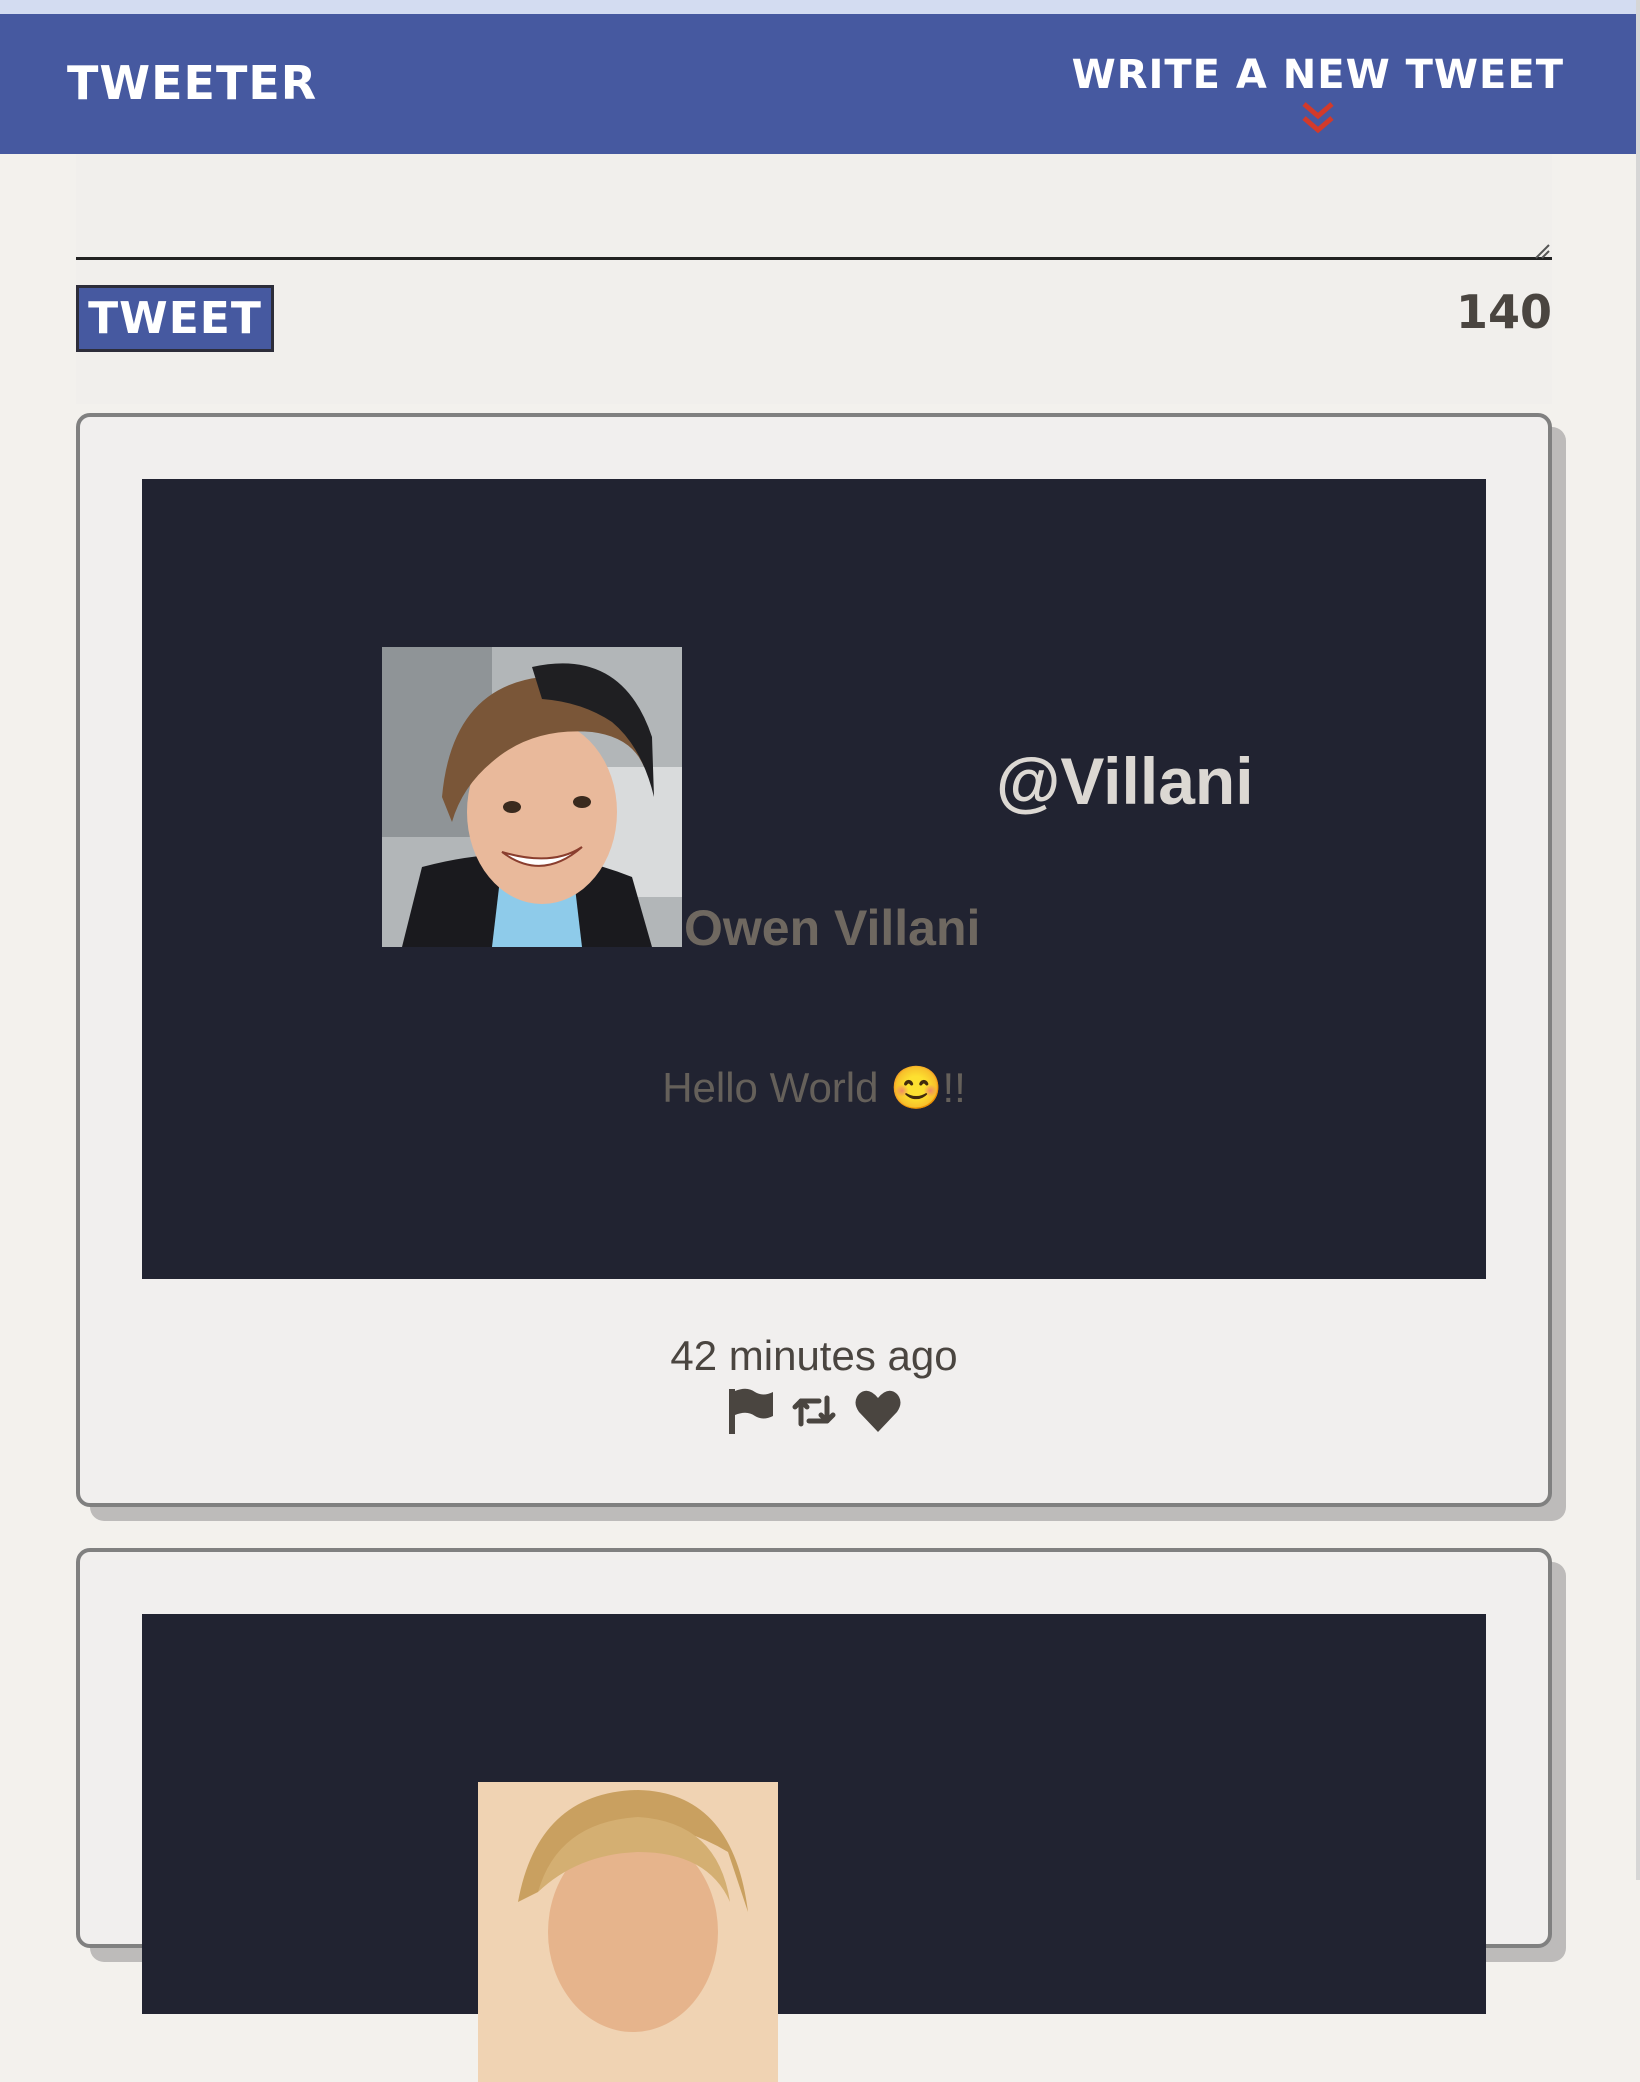  What do you see at coordinates (878, 1411) in the screenshot?
I see `heart-icon` at bounding box center [878, 1411].